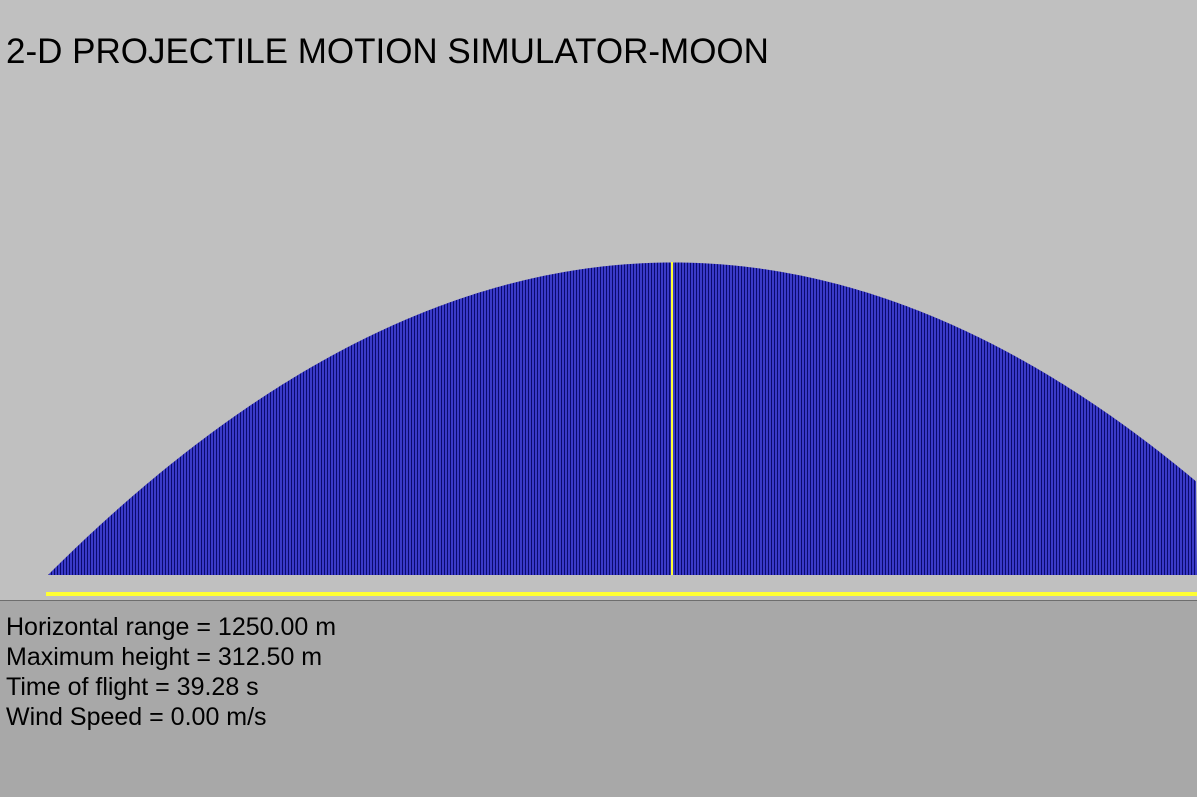 The height and width of the screenshot is (797, 1197). Describe the element at coordinates (136, 717) in the screenshot. I see `wind-speed-readout: Wind Speed = 0.00 m/s` at that location.